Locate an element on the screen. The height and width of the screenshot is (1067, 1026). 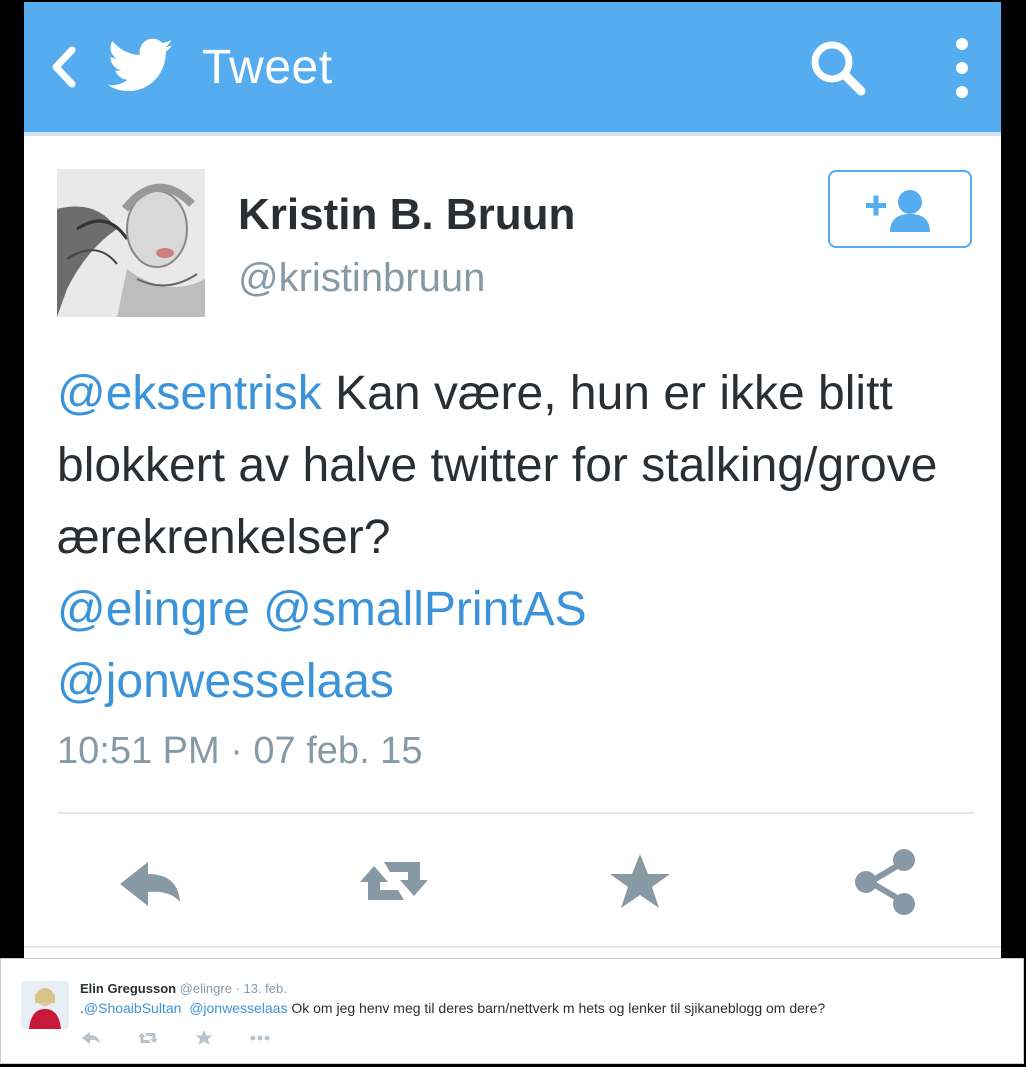
add-user-icon is located at coordinates (898, 211).